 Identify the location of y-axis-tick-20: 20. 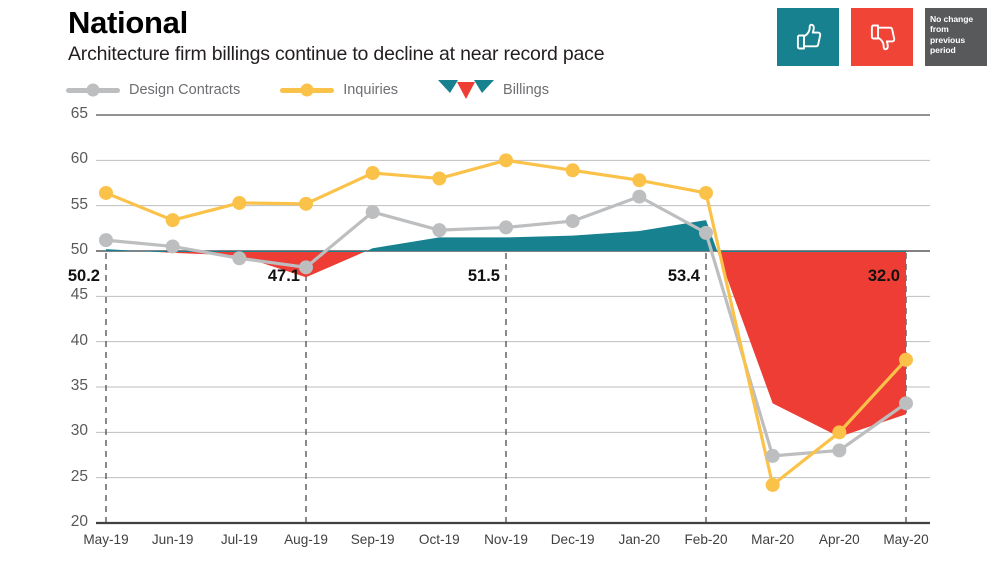
(79, 521).